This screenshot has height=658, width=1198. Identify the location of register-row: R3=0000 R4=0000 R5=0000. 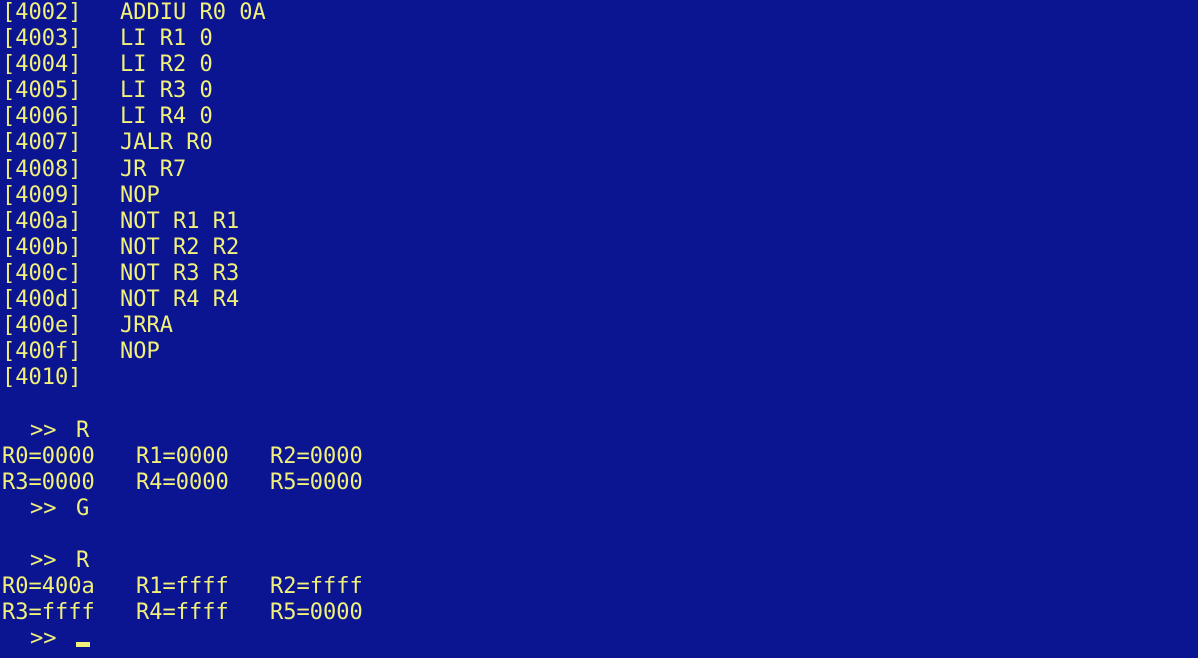
(600, 483).